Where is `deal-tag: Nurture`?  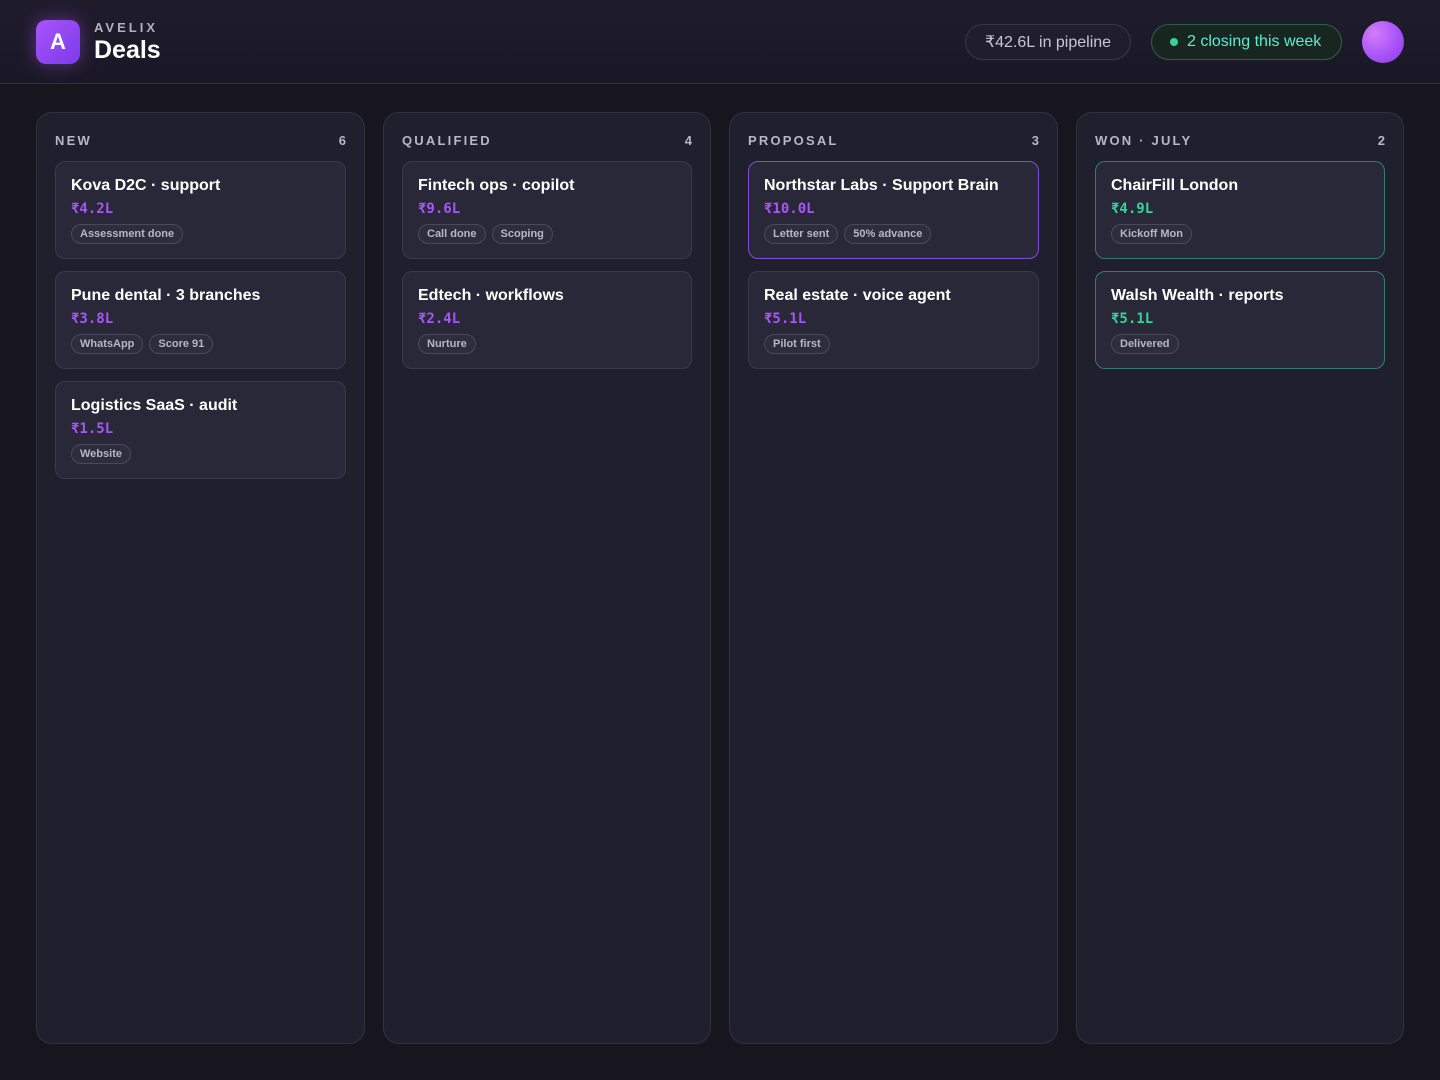
deal-tag: Nurture is located at coordinates (447, 344).